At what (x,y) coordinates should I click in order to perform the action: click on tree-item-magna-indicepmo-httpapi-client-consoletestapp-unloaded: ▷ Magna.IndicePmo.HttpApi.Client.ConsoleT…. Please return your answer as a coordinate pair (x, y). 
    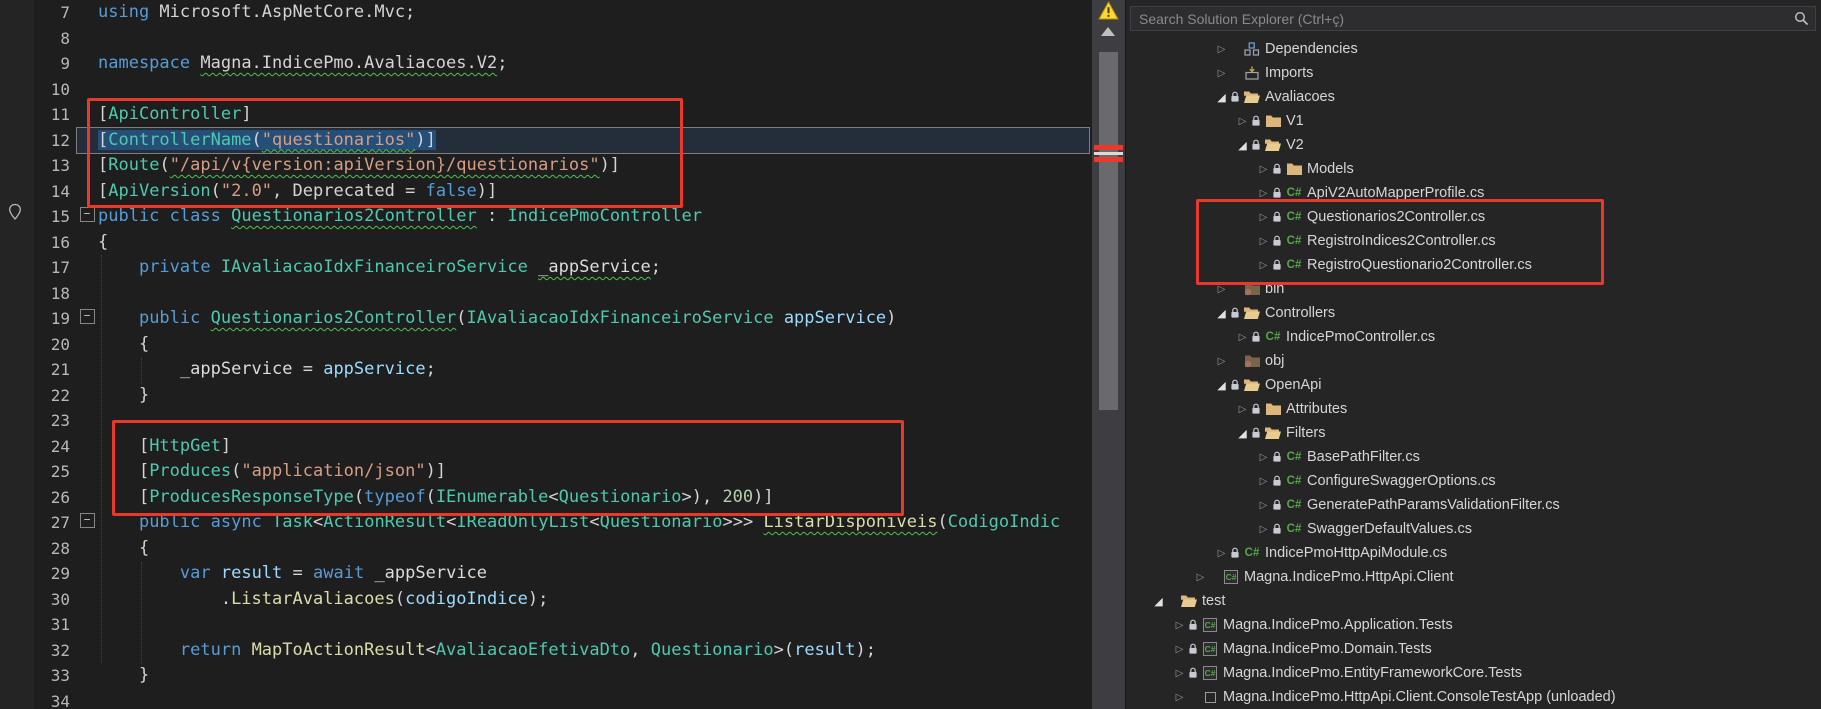
    Looking at the image, I should click on (1473, 697).